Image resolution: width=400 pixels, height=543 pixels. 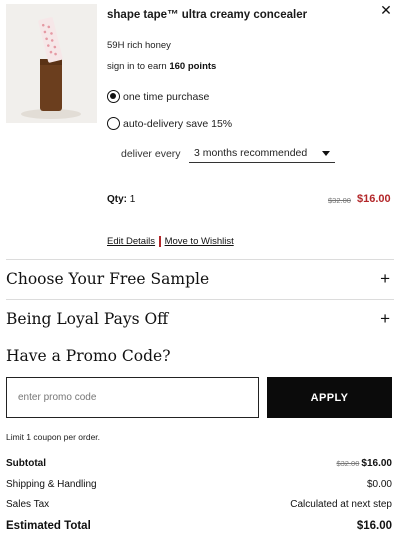 I want to click on auto-delivery-option: auto-delivery save 15%, so click(x=169, y=123).